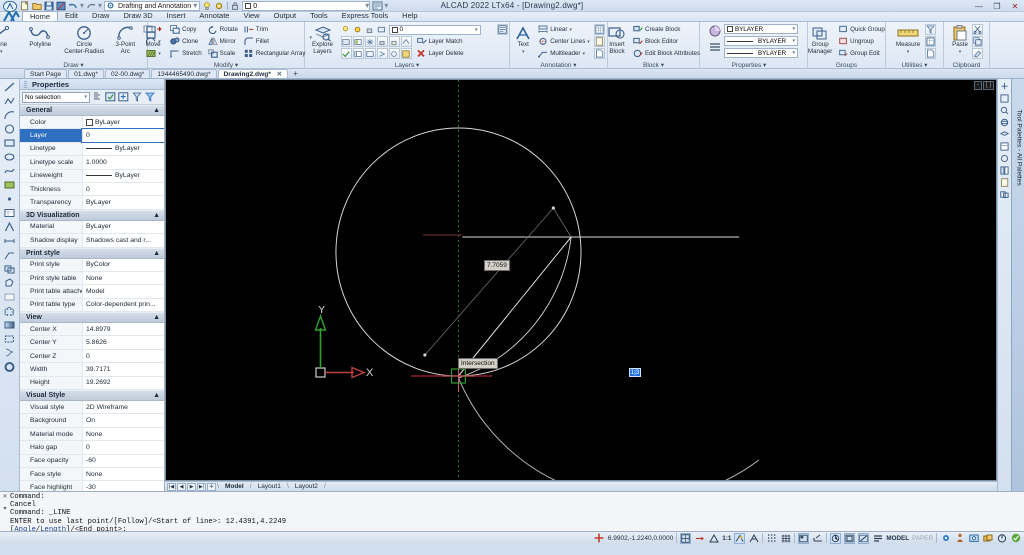  What do you see at coordinates (726, 538) in the screenshot?
I see `annotation-scale-value: 1:1` at bounding box center [726, 538].